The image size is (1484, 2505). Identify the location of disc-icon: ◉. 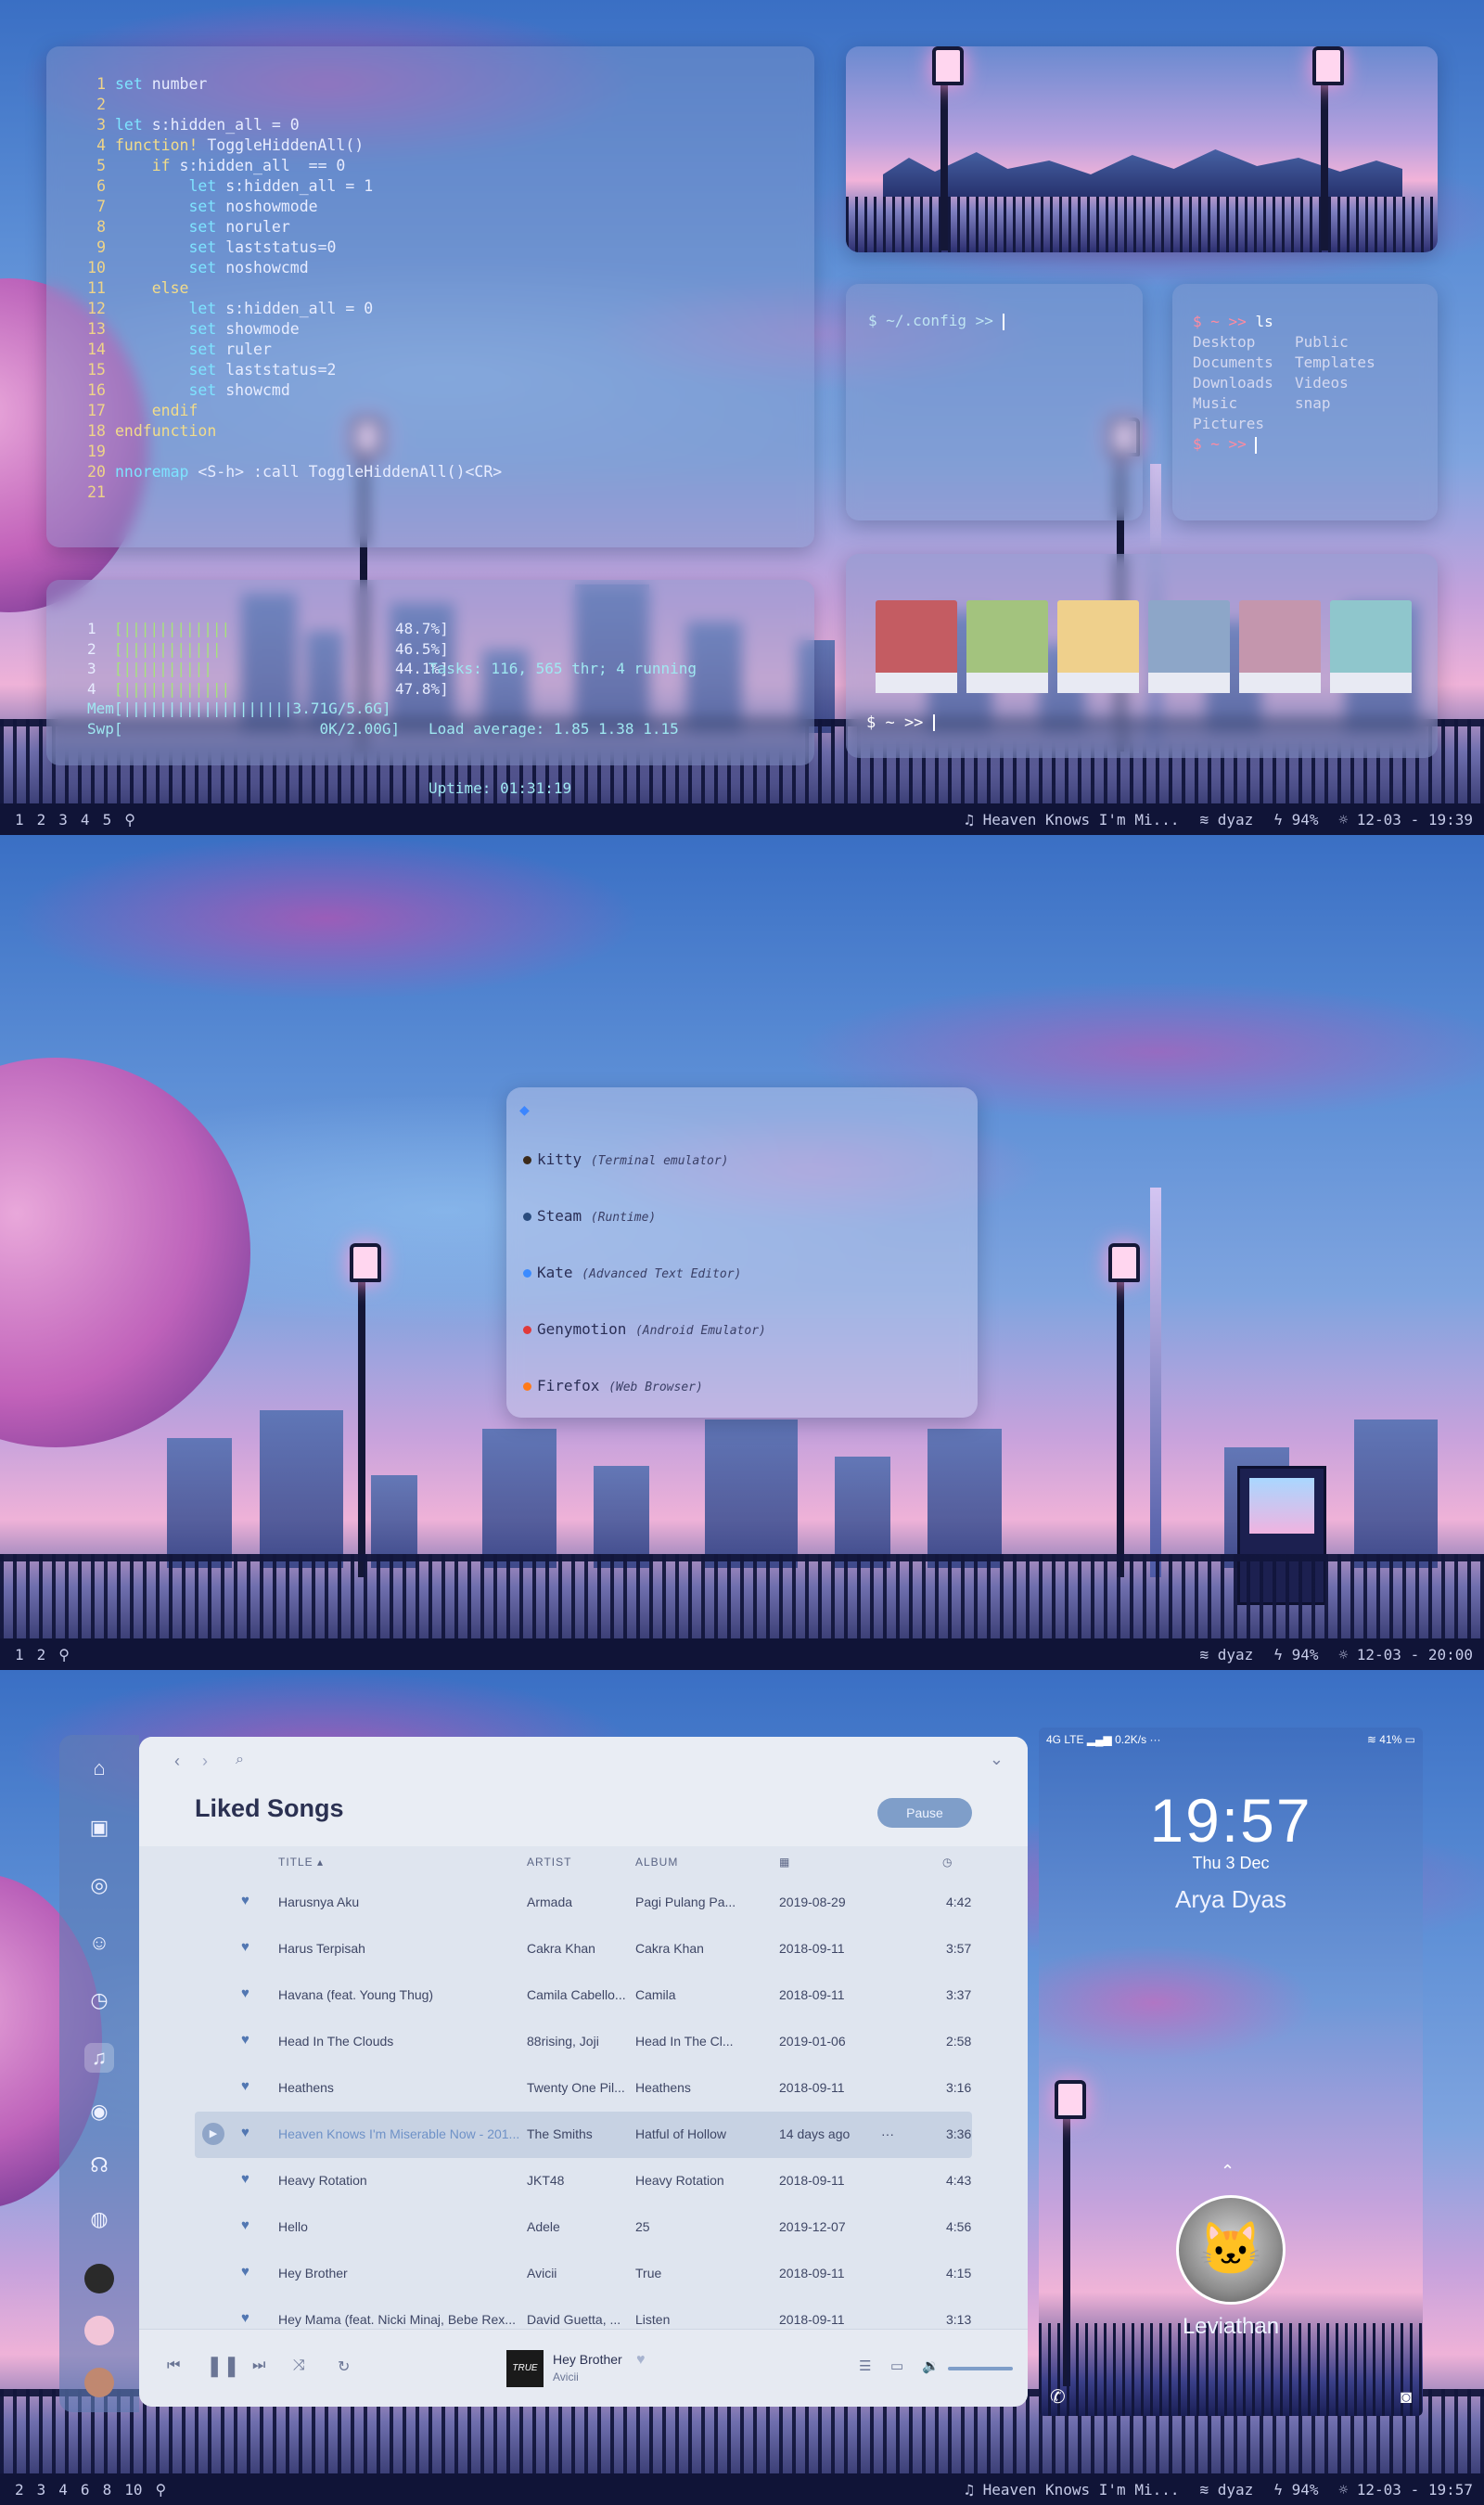
(99, 2111).